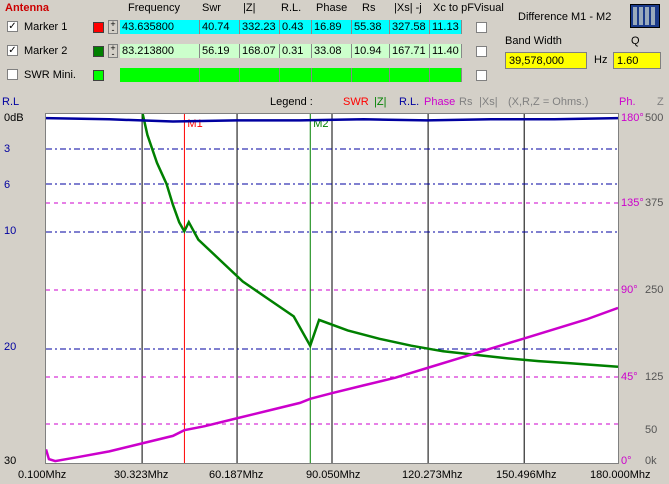  I want to click on col-xc: Xc to pF, so click(453, 8).